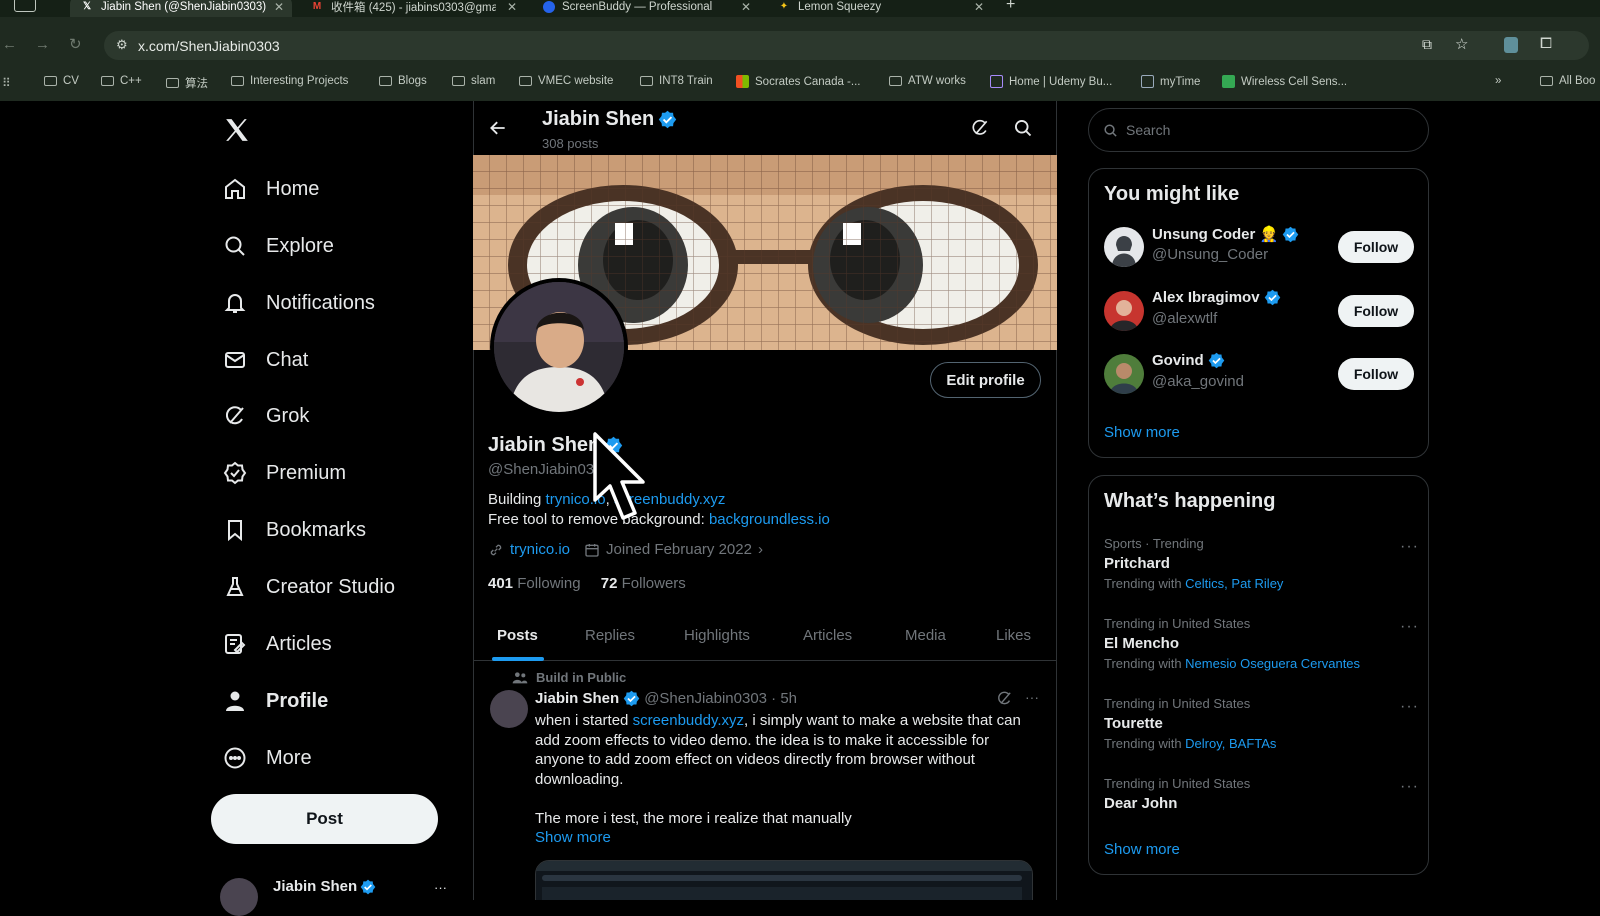 Image resolution: width=1600 pixels, height=916 pixels. What do you see at coordinates (122, 45) in the screenshot?
I see `site-settings-icon: ⚙` at bounding box center [122, 45].